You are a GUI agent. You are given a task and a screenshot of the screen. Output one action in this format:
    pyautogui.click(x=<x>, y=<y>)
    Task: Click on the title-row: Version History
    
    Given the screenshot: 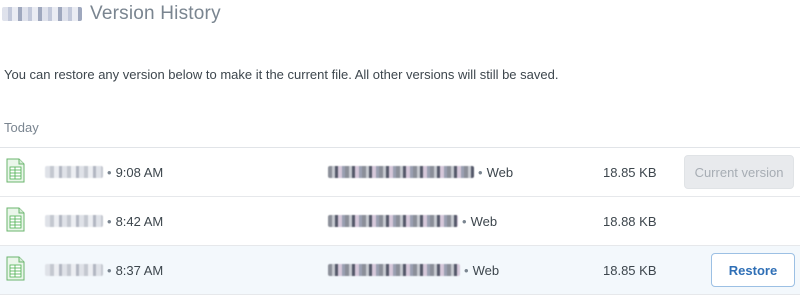 What is the action you would take?
    pyautogui.click(x=110, y=14)
    